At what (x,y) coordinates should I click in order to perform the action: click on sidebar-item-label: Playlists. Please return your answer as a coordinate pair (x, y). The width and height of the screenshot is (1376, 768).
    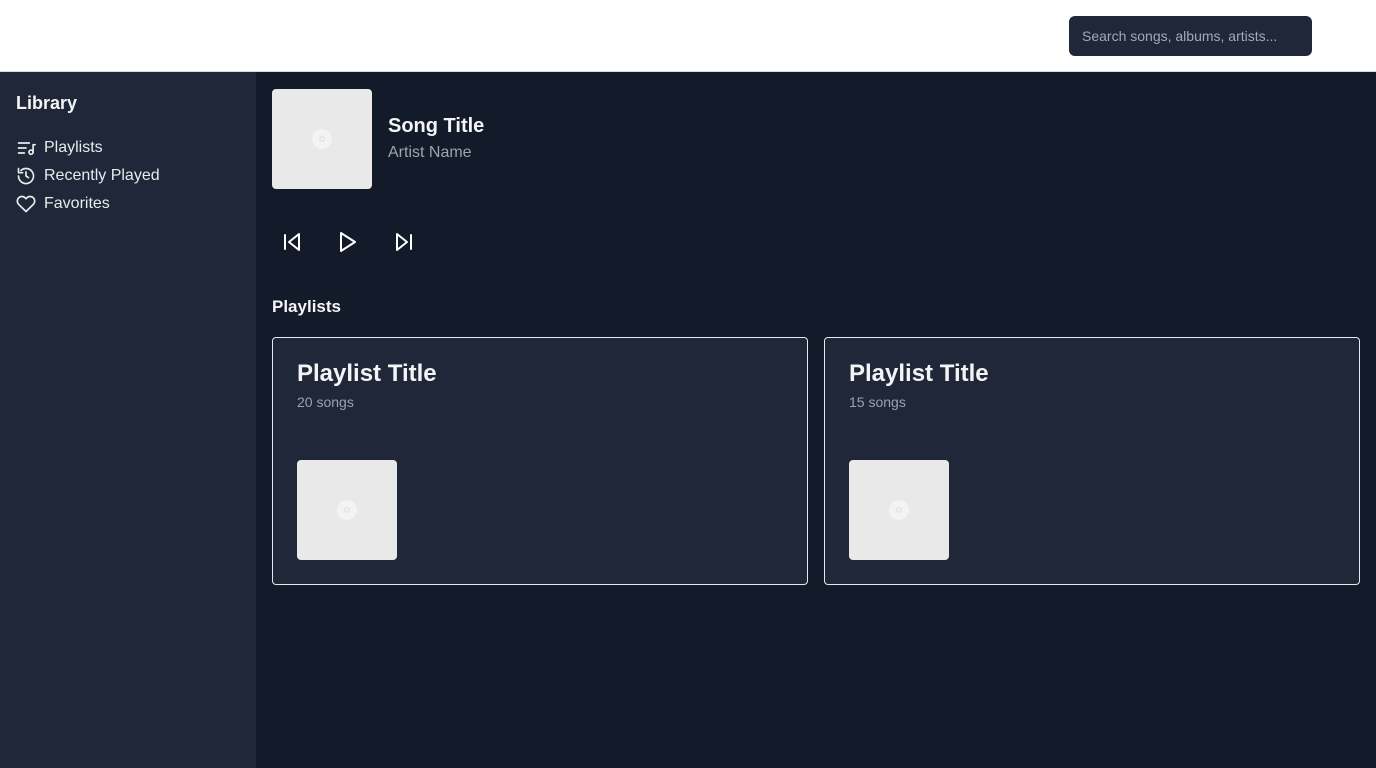
    Looking at the image, I should click on (73, 147).